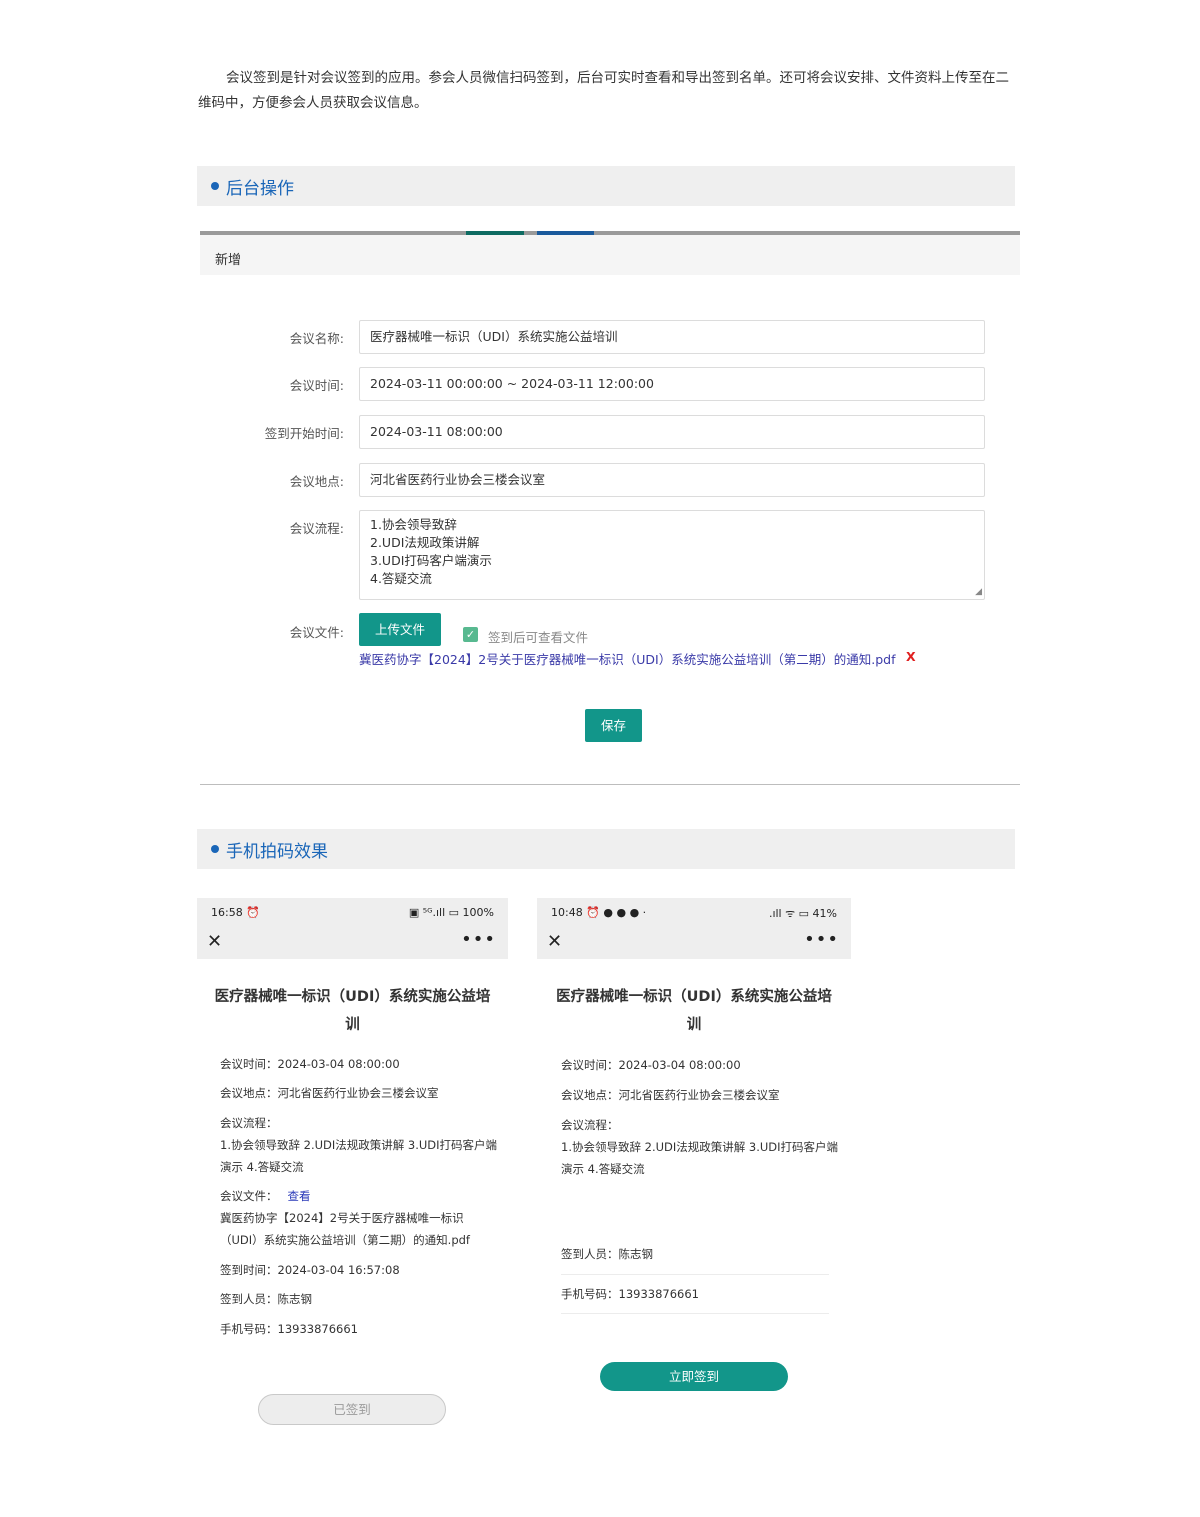 The image size is (1200, 1517). I want to click on section-title: 后台操作, so click(260, 188).